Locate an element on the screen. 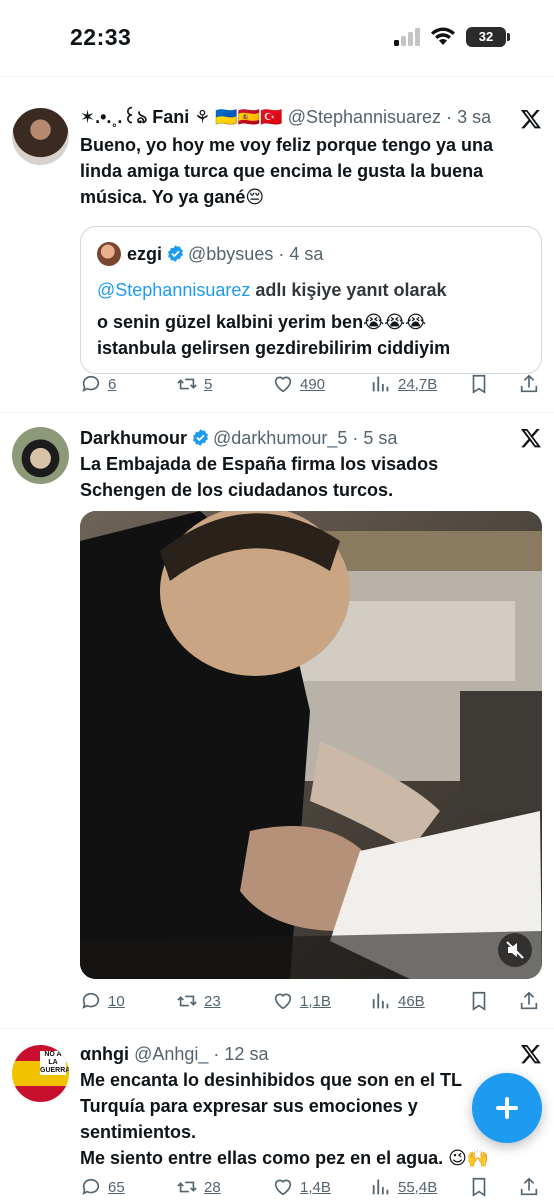 Image resolution: width=554 pixels, height=1200 pixels. views-button: 24,7B is located at coordinates (403, 384).